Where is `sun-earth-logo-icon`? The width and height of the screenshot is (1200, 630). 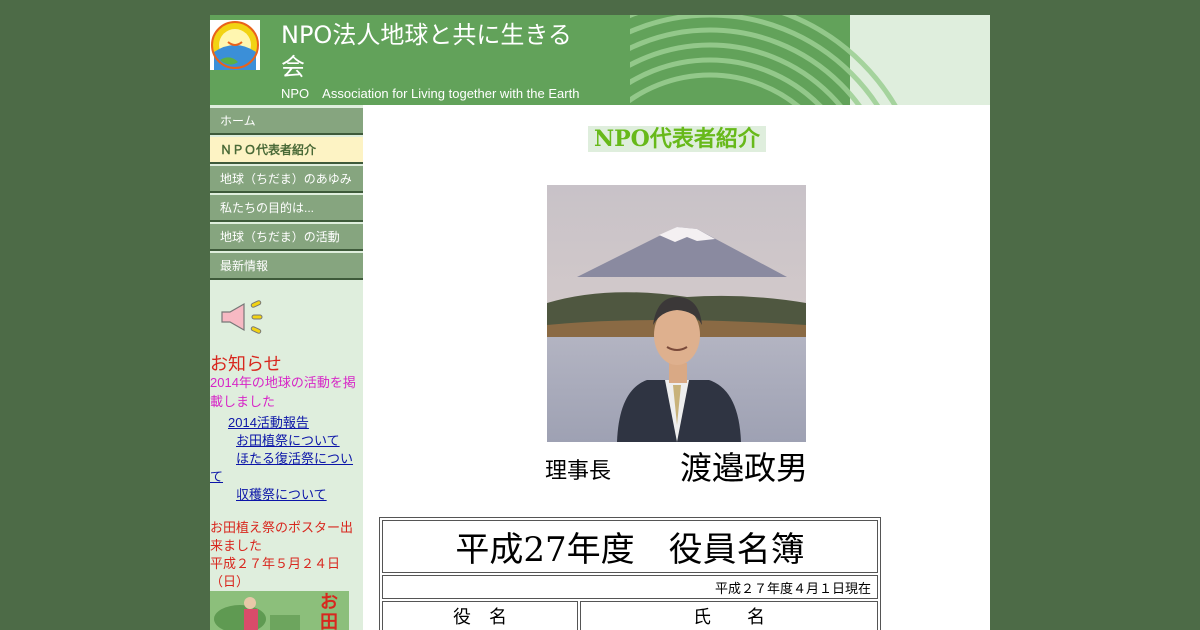
sun-earth-logo-icon is located at coordinates (235, 45).